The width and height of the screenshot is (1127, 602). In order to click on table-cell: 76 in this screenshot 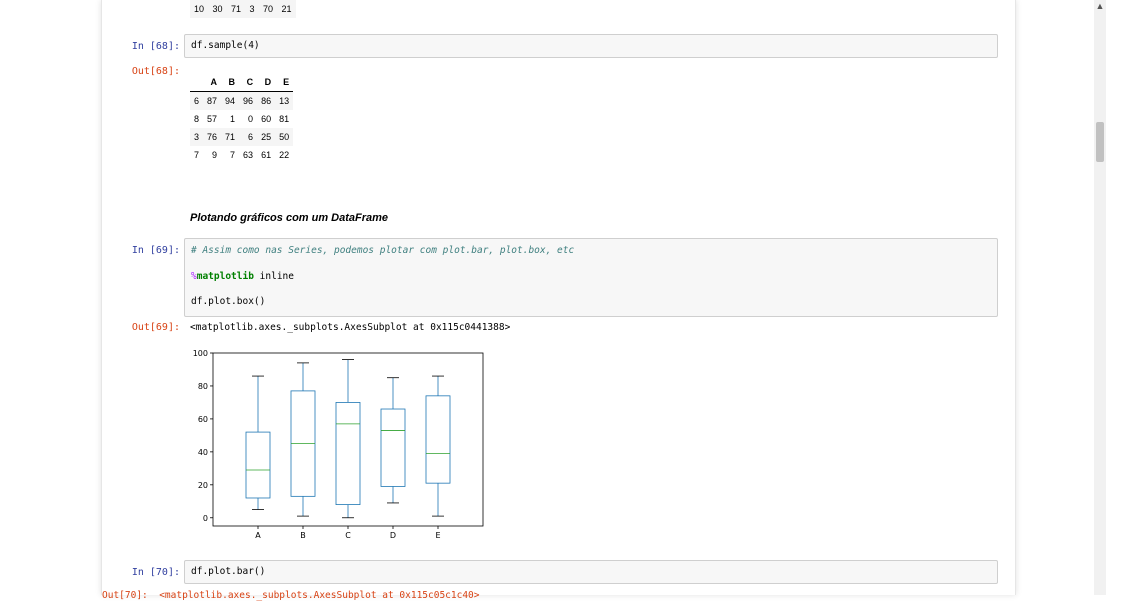, I will do `click(212, 137)`.